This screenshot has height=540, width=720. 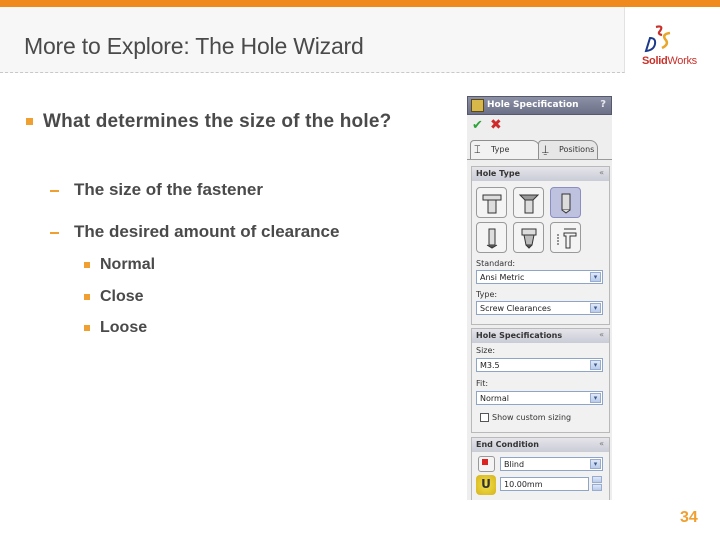 I want to click on tapped-hole-icon, so click(x=492, y=238).